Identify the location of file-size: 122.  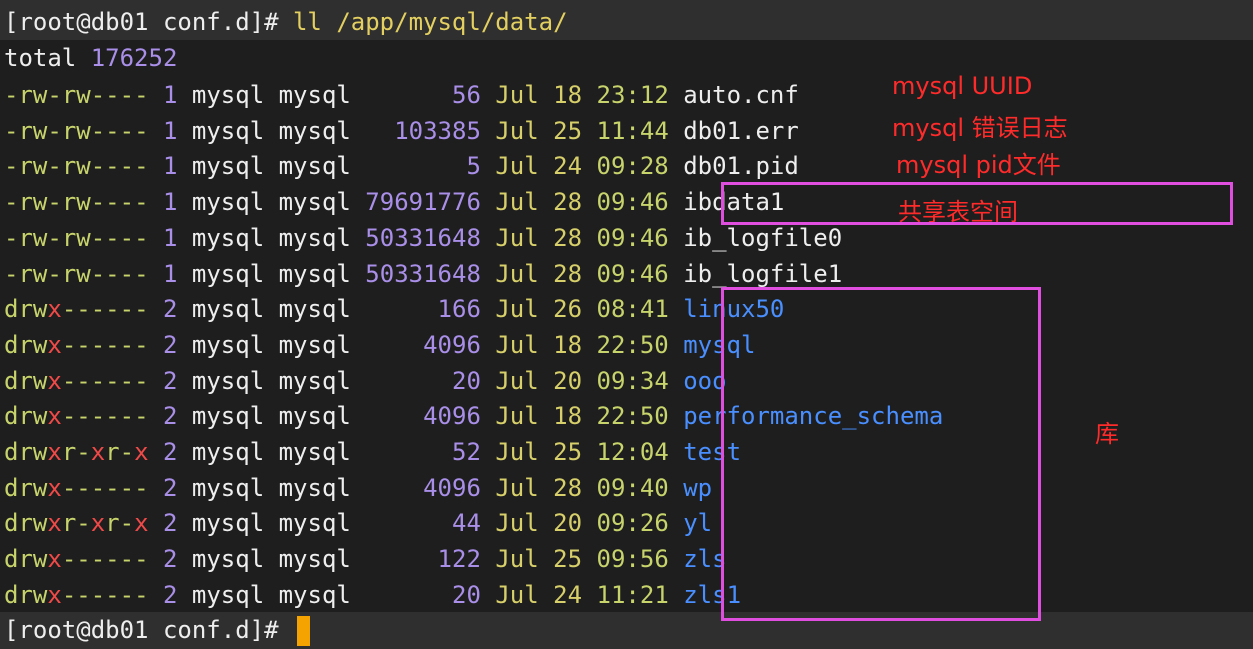
(459, 559).